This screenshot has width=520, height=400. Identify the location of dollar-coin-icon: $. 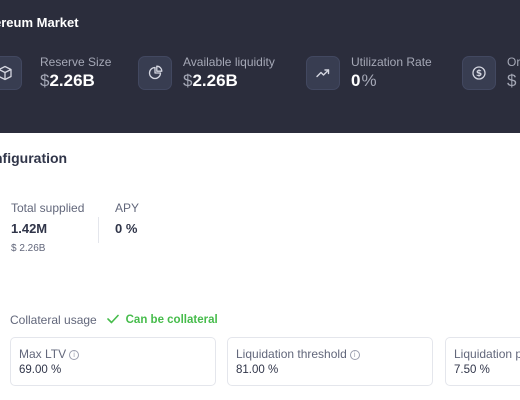
(479, 73).